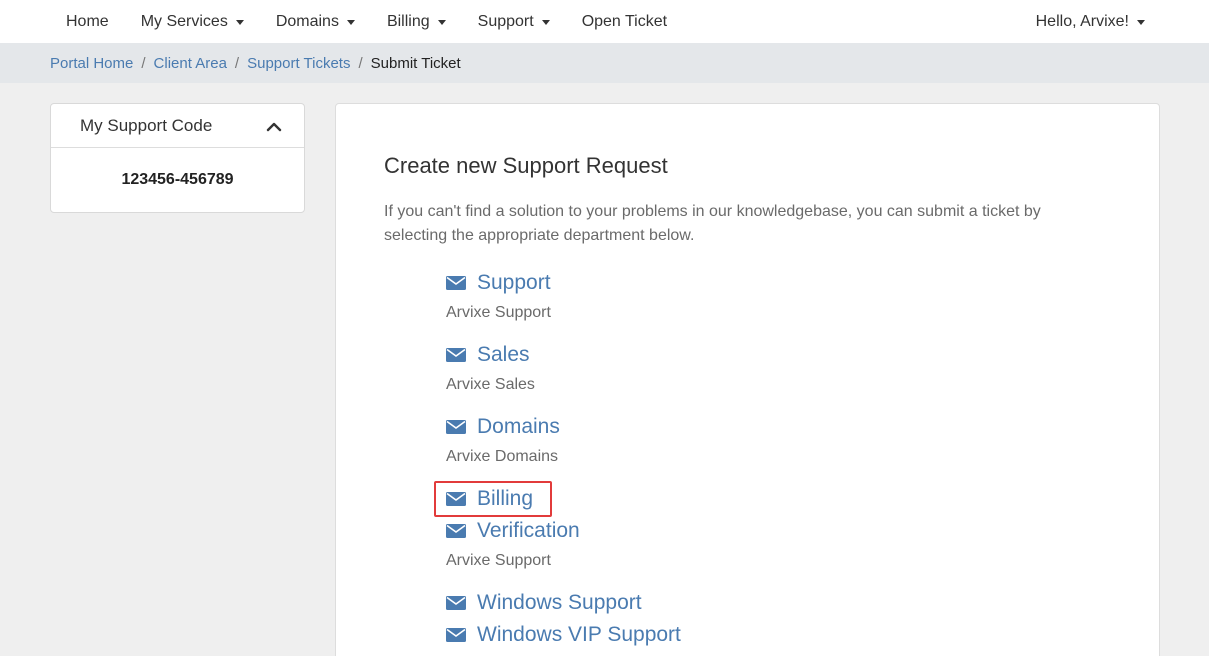 The width and height of the screenshot is (1209, 656). What do you see at coordinates (514, 282) in the screenshot?
I see `department-name: Support` at bounding box center [514, 282].